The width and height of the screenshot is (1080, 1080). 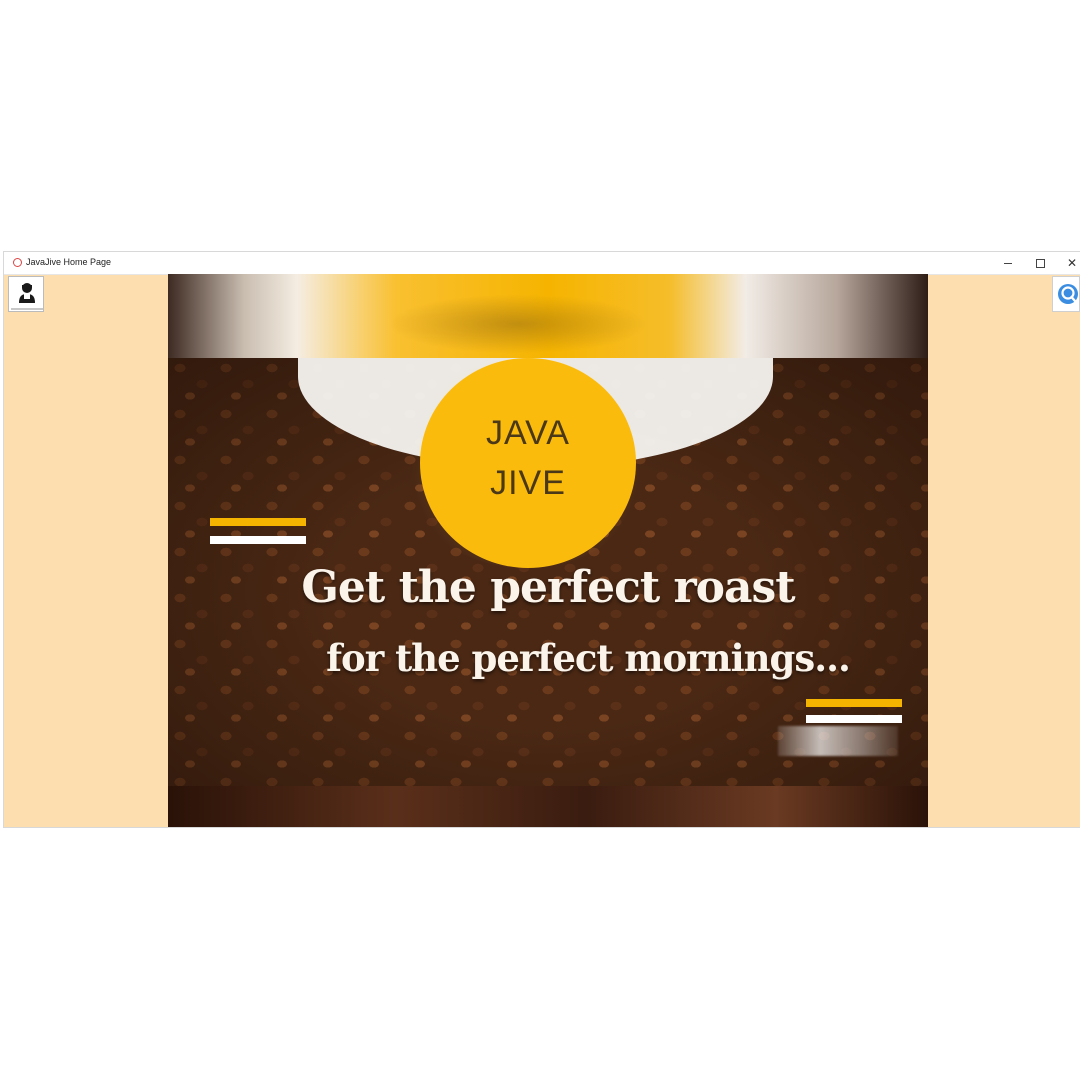 What do you see at coordinates (258, 522) in the screenshot?
I see `accent-bar-yellow-top` at bounding box center [258, 522].